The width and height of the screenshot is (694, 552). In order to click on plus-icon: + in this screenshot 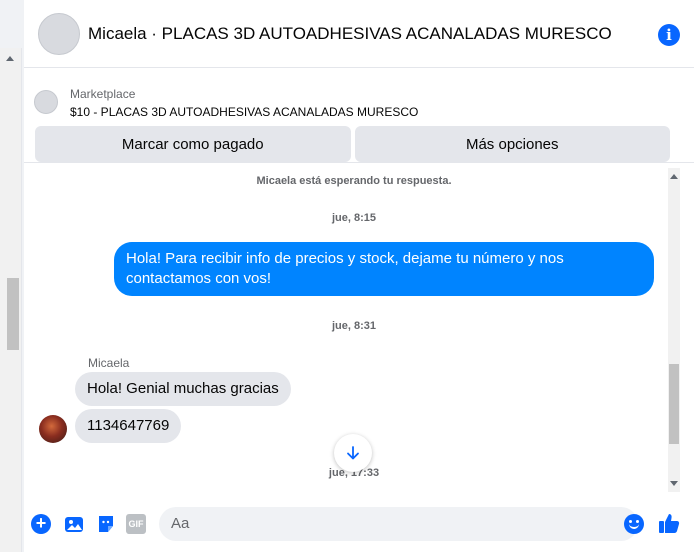, I will do `click(41, 524)`.